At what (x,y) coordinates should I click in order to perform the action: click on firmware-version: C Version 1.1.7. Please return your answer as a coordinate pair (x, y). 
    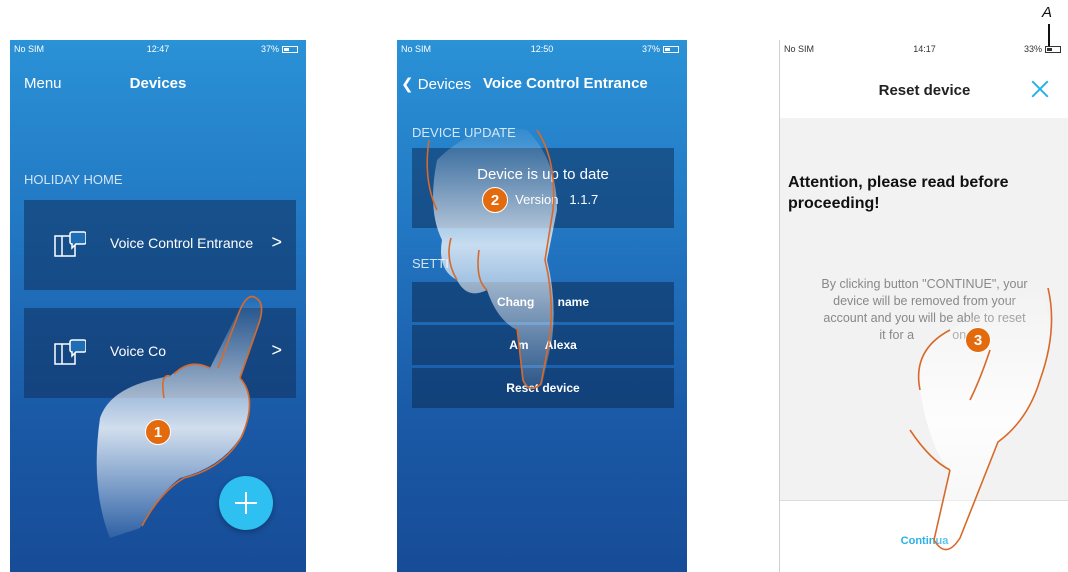
    Looking at the image, I should click on (543, 199).